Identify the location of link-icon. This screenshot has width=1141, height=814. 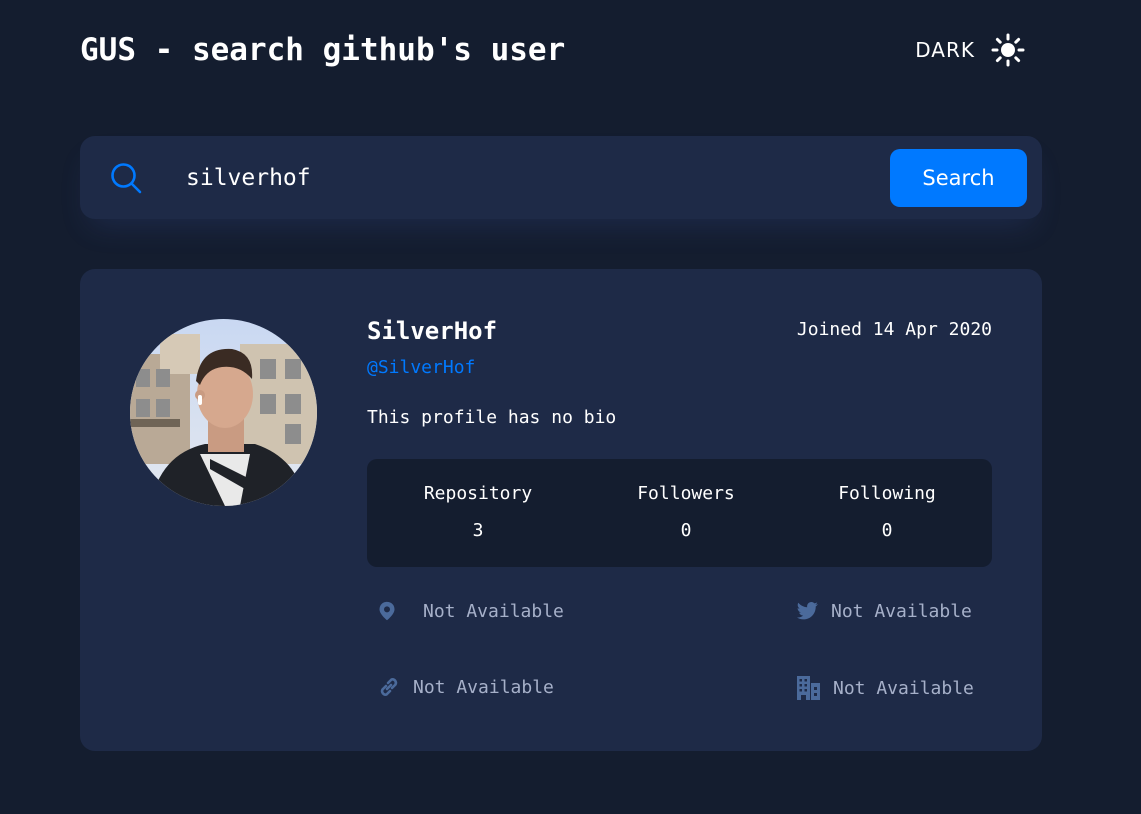
(389, 687).